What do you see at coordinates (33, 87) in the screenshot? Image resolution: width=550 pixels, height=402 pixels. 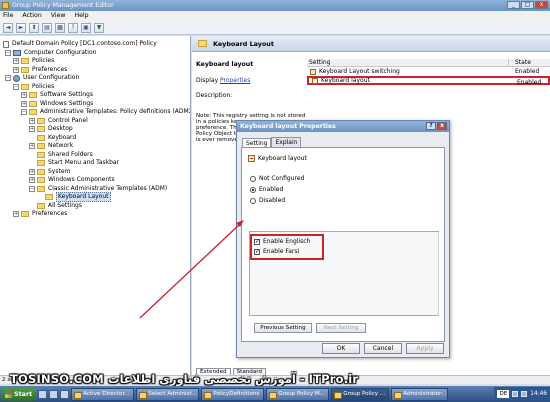 I see `tree-item-uc-policies: − Policies` at bounding box center [33, 87].